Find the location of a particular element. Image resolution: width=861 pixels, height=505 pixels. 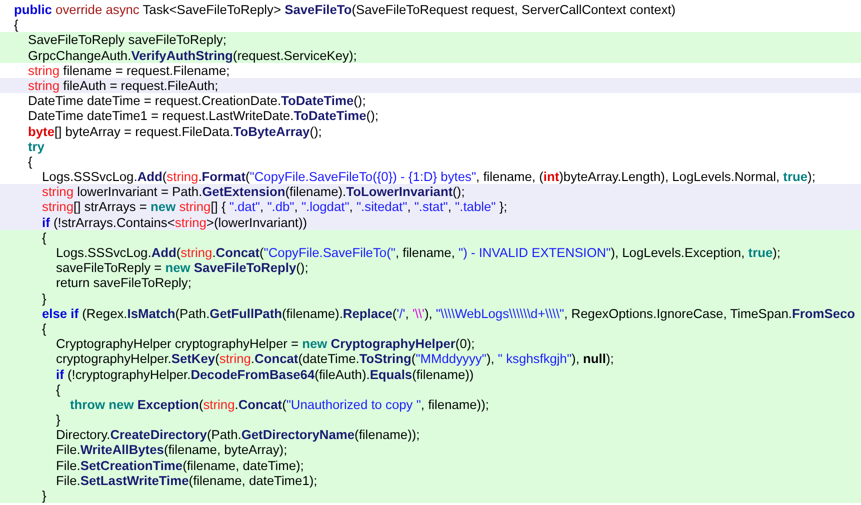

code-line: Logs.SSSvcLog.Add(string.Concat("CopyFile.SaveFileTo(", filename, ") - INVALID EXTENSION"), LogLevels.Exception, true); is located at coordinates (418, 252).